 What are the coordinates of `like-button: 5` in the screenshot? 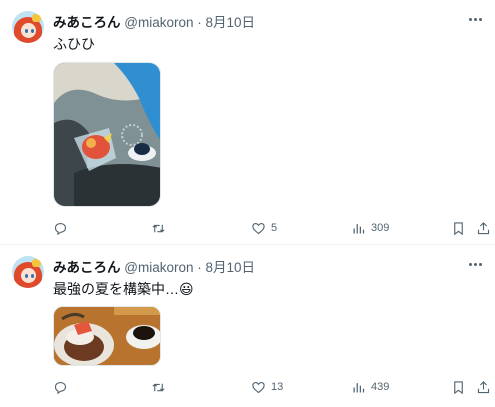 It's located at (264, 228).